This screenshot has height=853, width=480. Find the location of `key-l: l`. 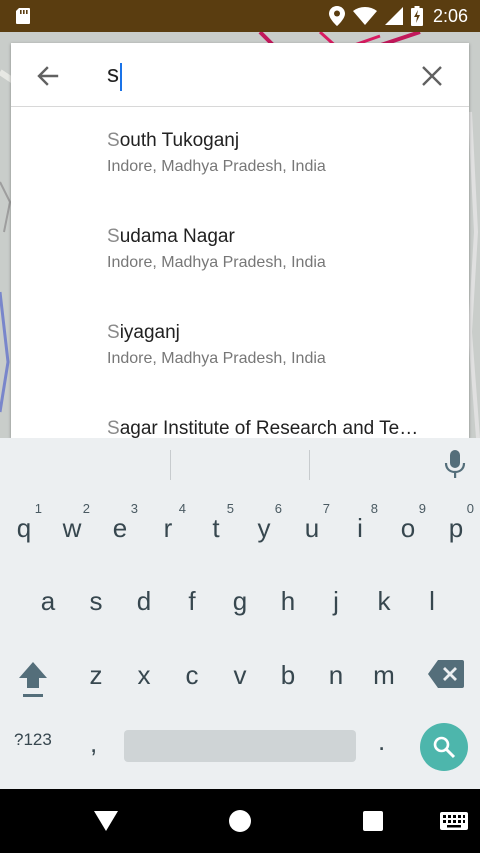

key-l: l is located at coordinates (432, 601).